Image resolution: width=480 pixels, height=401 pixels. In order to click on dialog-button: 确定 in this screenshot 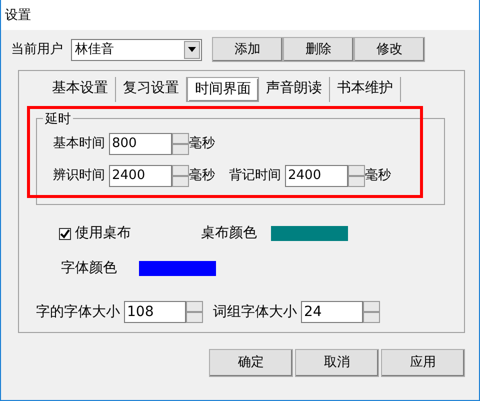, I will do `click(251, 363)`.